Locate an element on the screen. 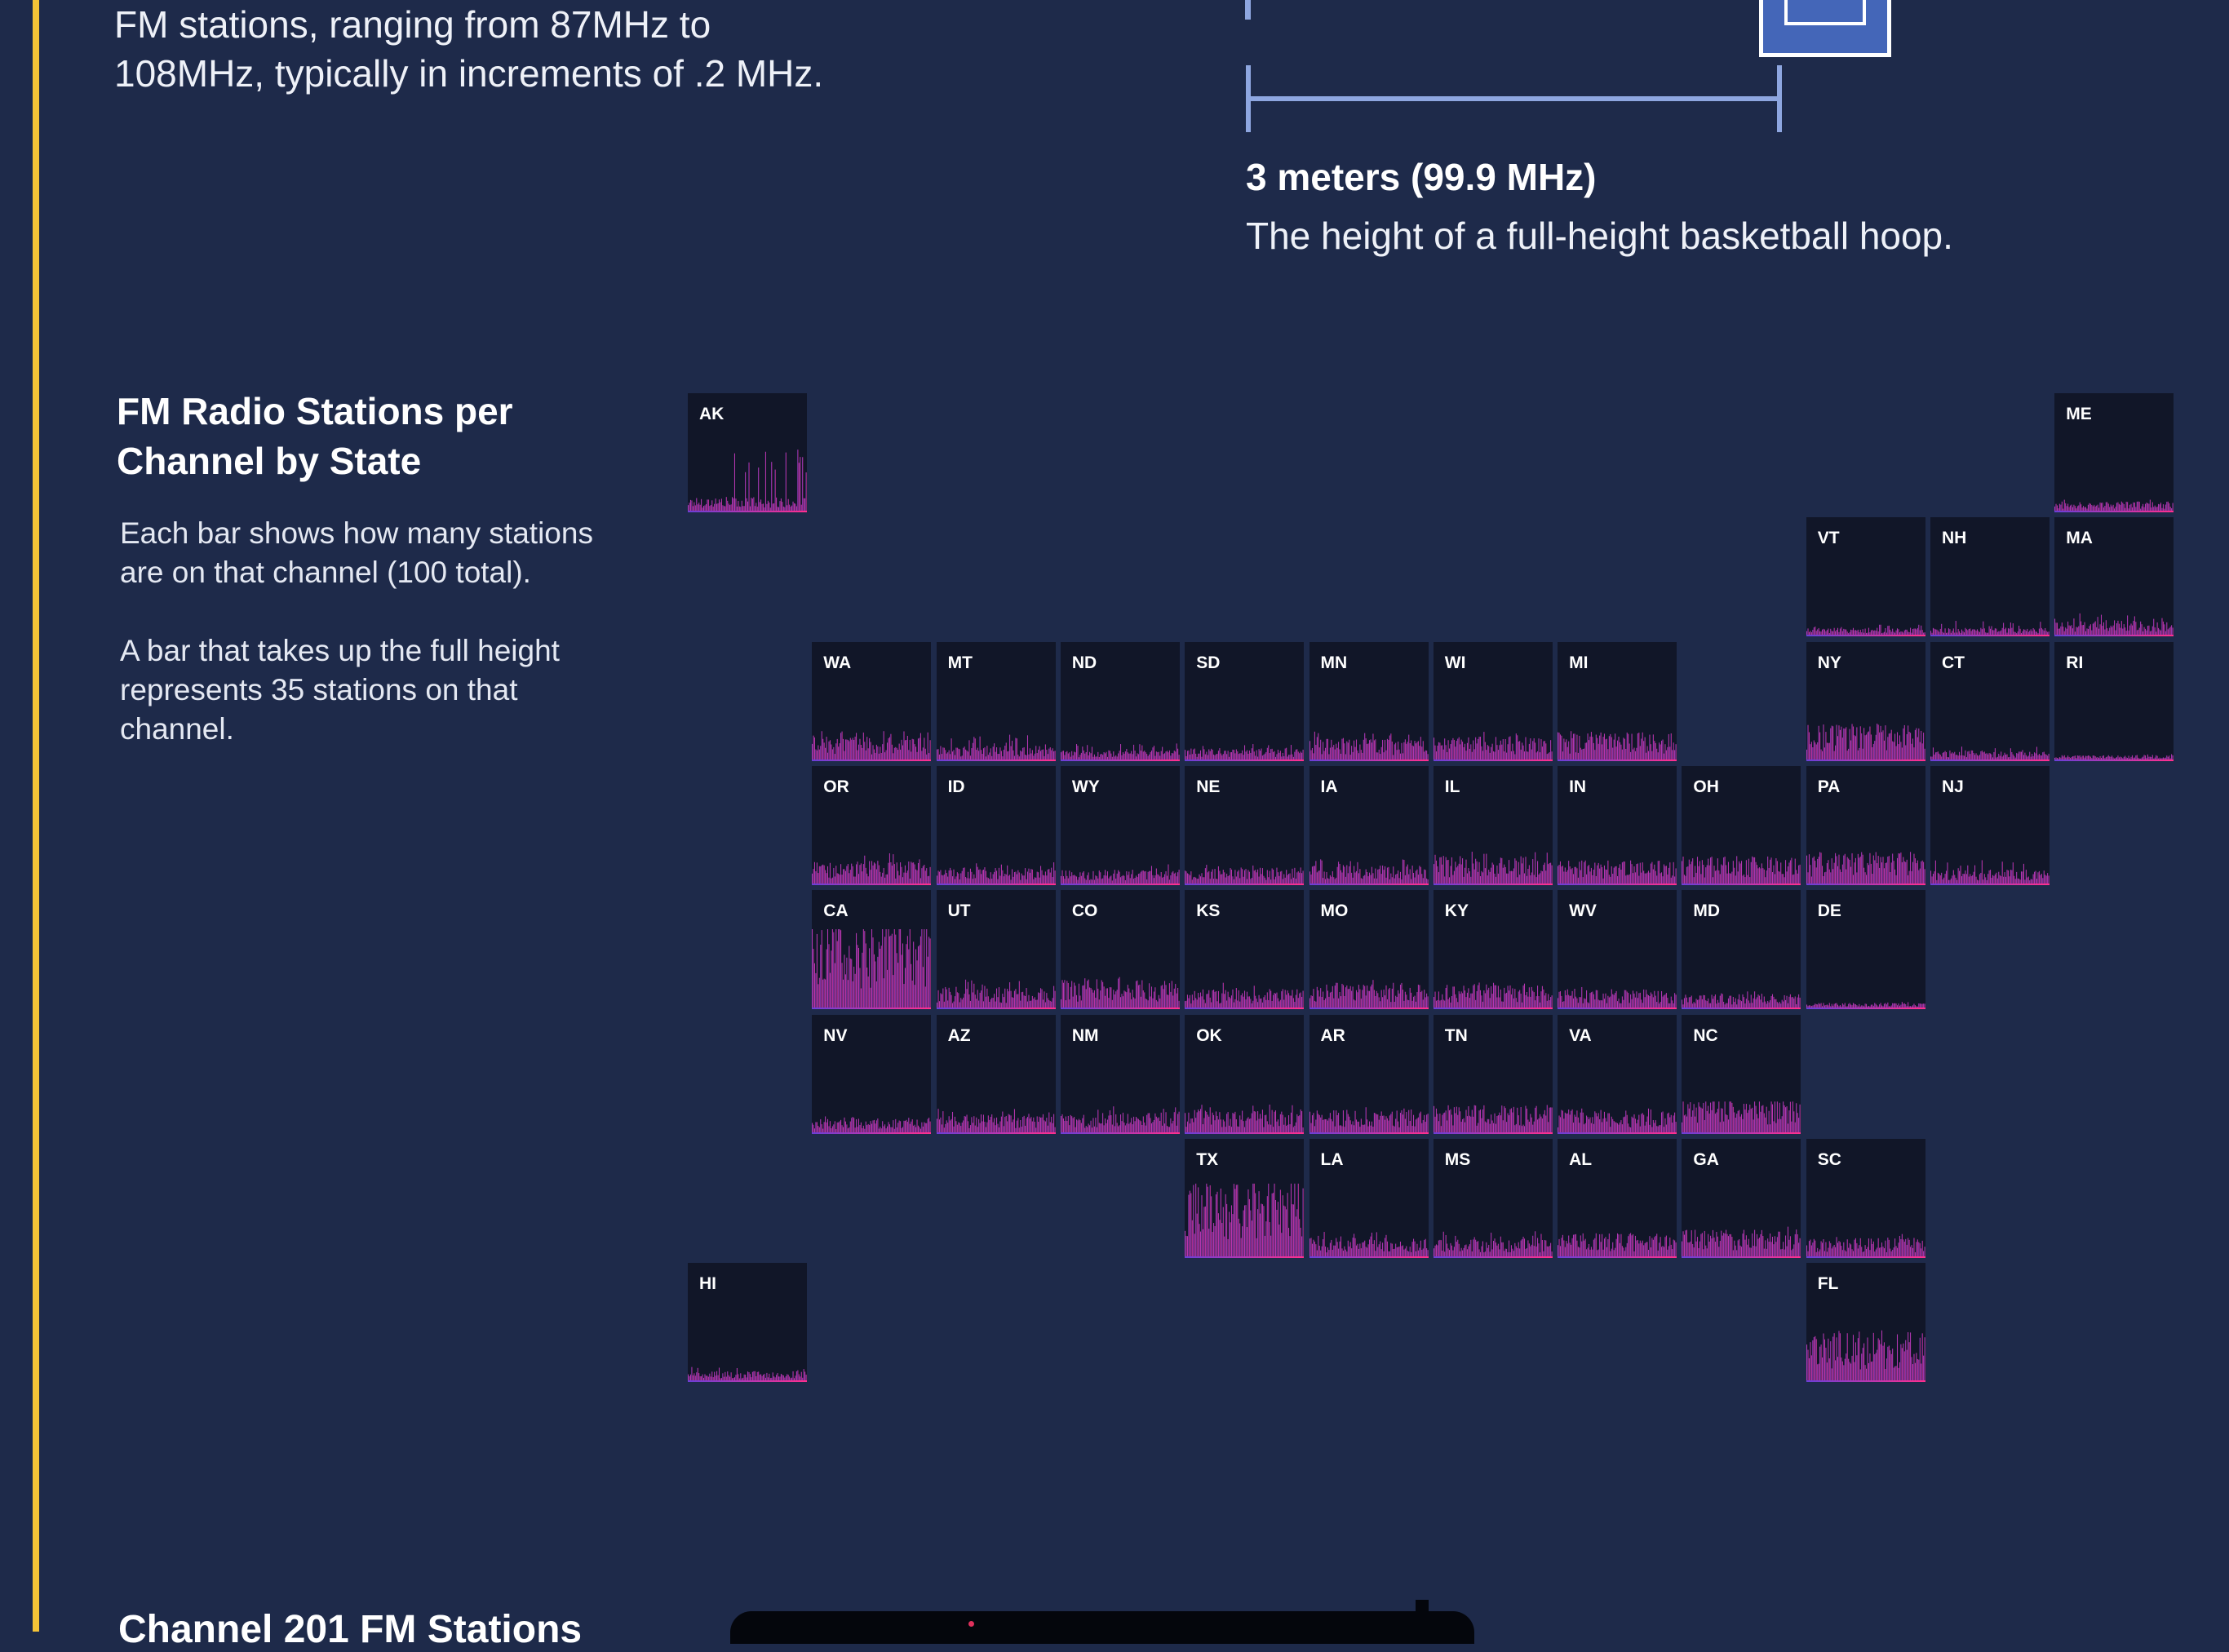 The width and height of the screenshot is (2229, 1652). state-label: KY is located at coordinates (1457, 911).